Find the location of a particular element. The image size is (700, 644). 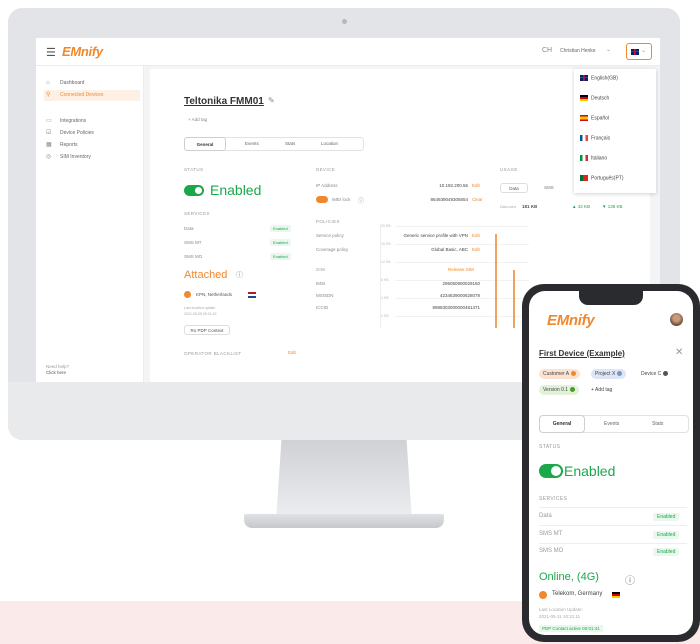

language-option: Português(PT) is located at coordinates (602, 178).